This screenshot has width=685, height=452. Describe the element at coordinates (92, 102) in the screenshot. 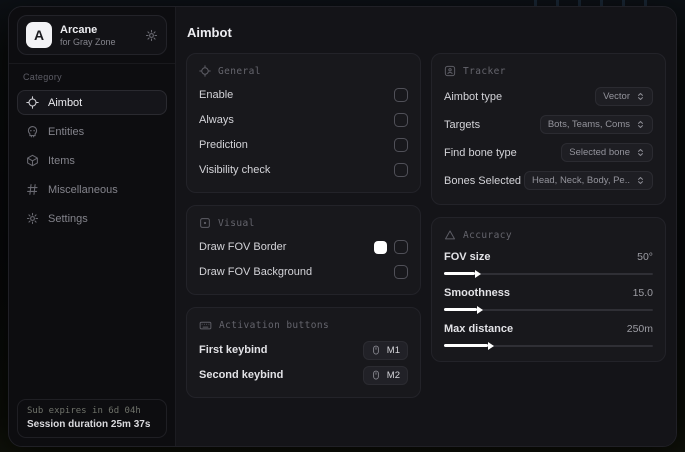

I see `sidebar-item-aimbot: Aimbot` at that location.